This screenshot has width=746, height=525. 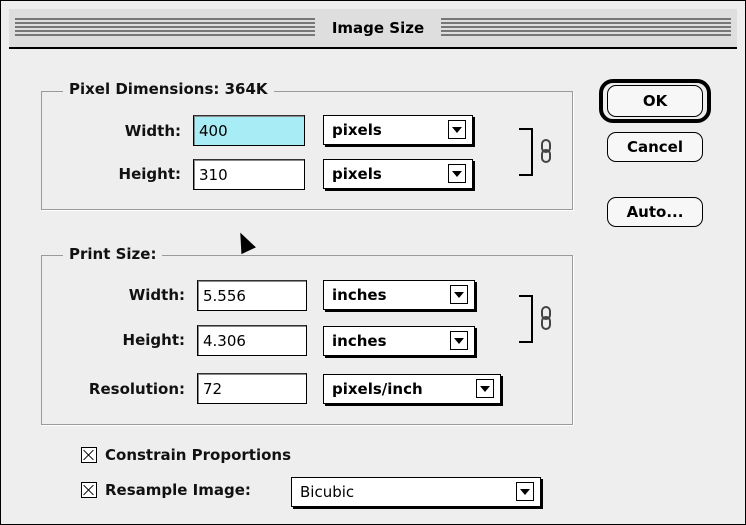 What do you see at coordinates (156, 295) in the screenshot?
I see `print-width-label: Width:` at bounding box center [156, 295].